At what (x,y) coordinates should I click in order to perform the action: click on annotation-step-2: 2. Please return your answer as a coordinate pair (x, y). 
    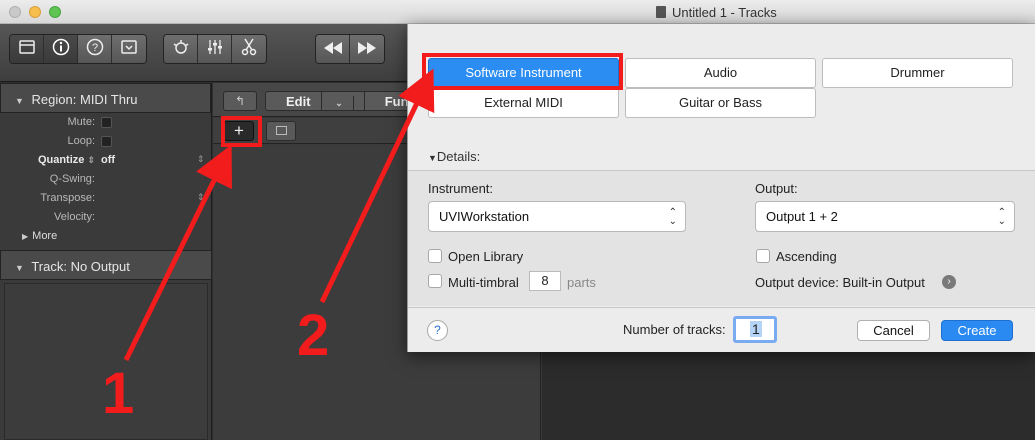
    Looking at the image, I should click on (313, 335).